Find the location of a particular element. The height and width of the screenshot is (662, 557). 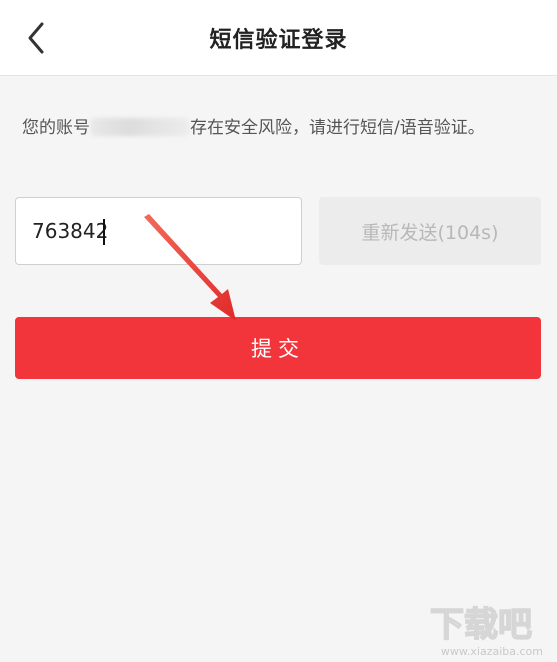

watermark-logo-icon: 下载吧 is located at coordinates (481, 624).